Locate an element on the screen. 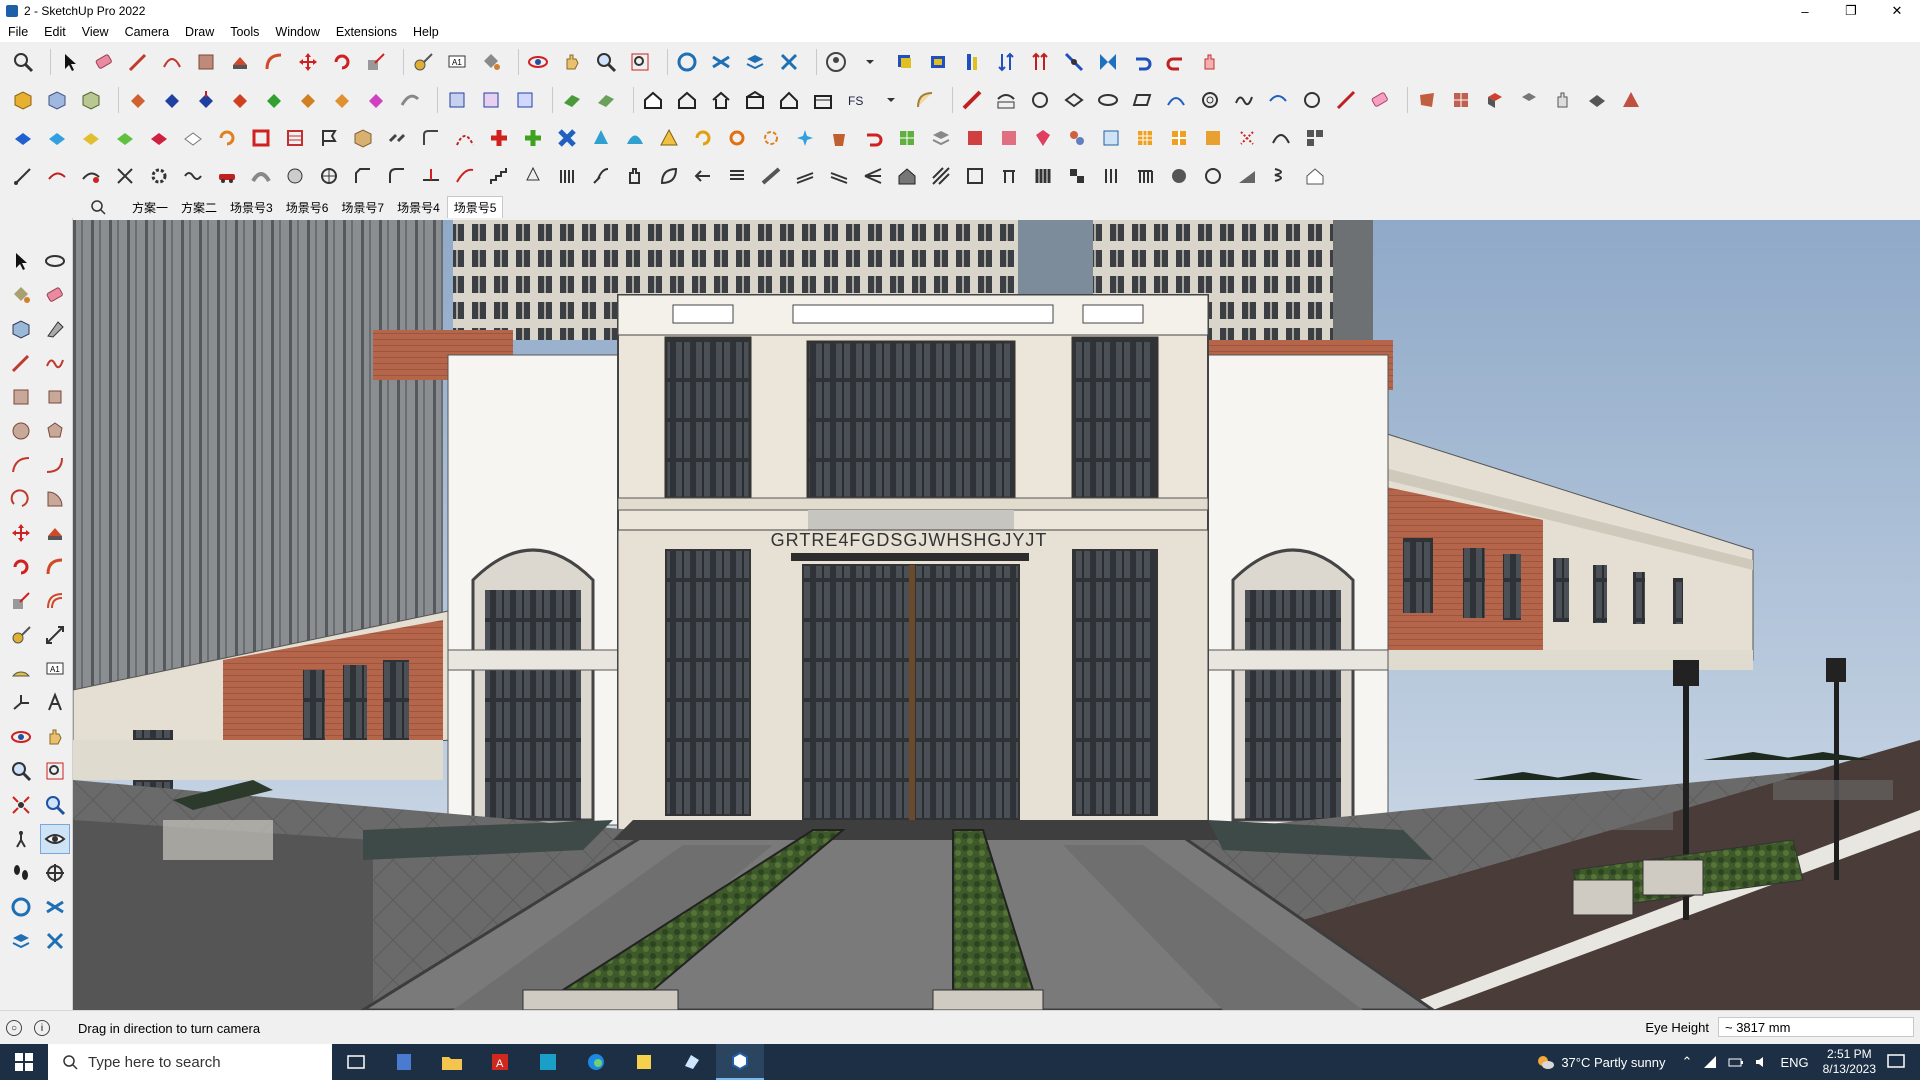  curve-icon is located at coordinates (1176, 100).